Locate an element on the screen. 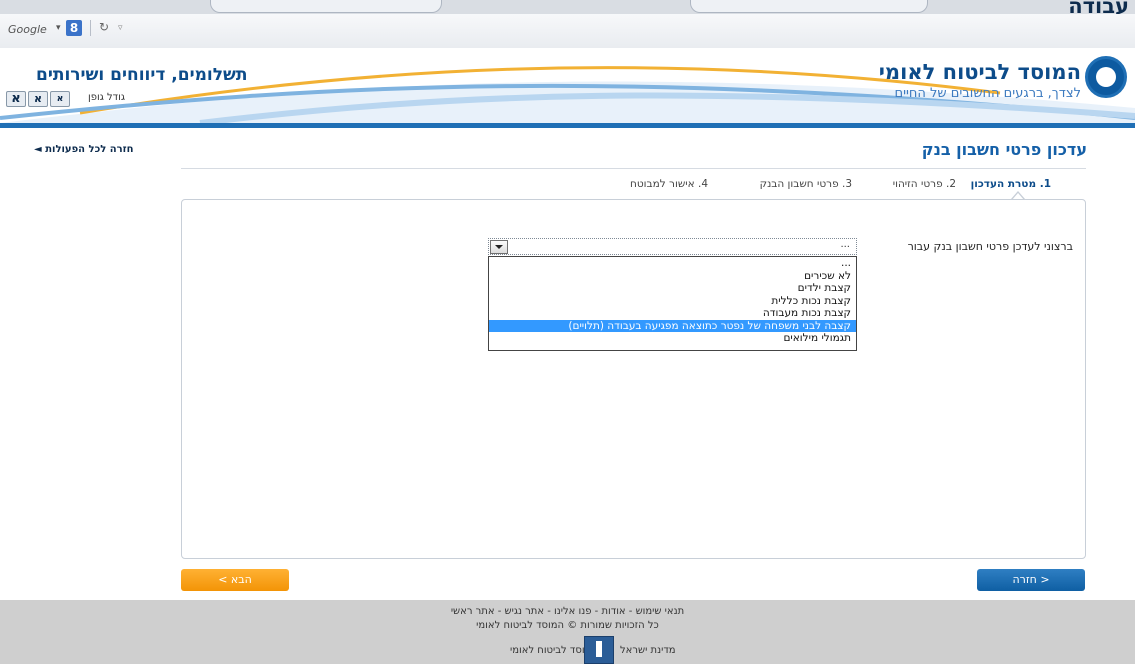 This screenshot has width=1135, height=664. option-item: תגמולי מילואים is located at coordinates (672, 338).